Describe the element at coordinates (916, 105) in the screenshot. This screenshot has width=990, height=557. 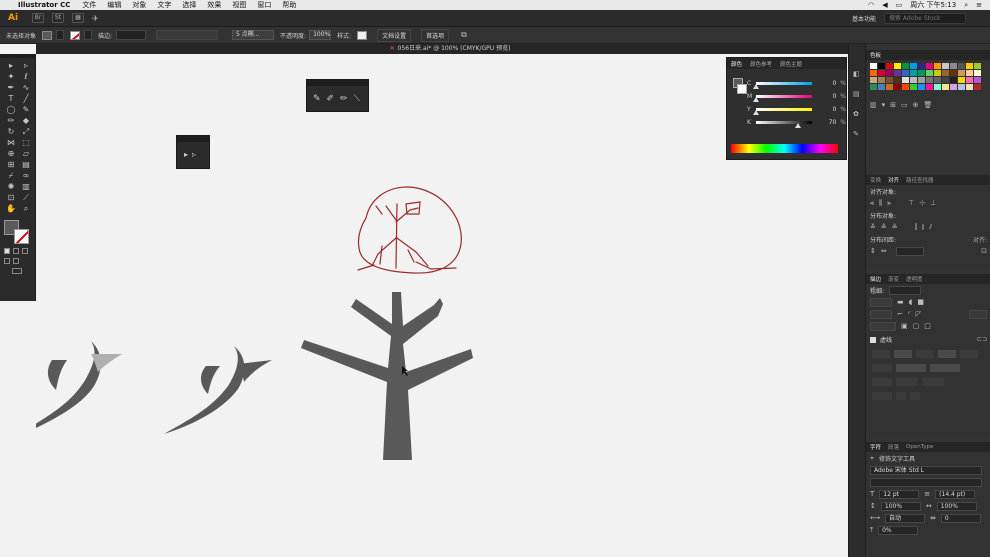
I see `new-swatch-icon: ⊕` at that location.